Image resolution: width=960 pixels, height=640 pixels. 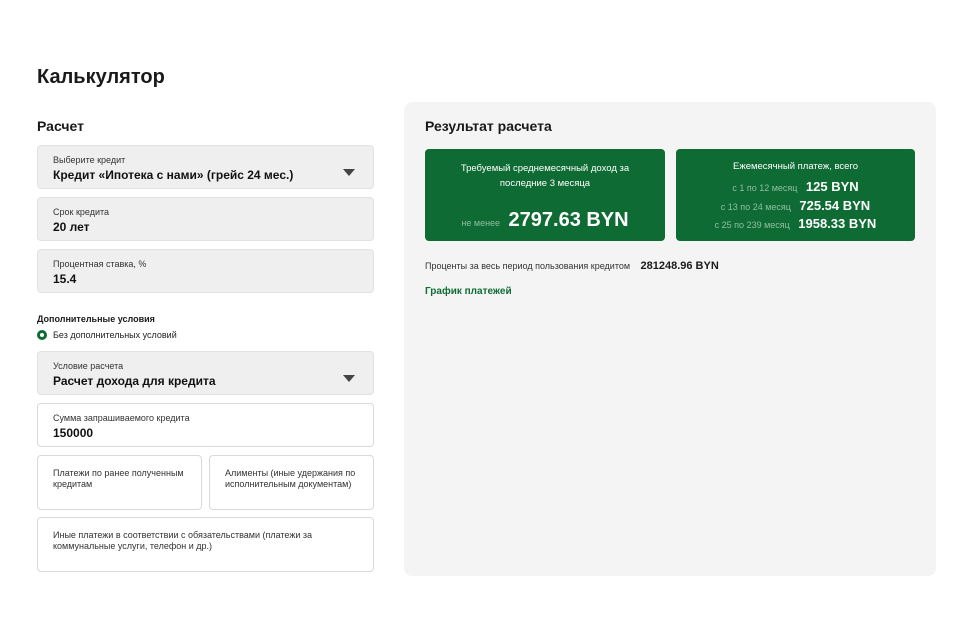 What do you see at coordinates (121, 418) in the screenshot?
I see `amount-label: Сумма запрашиваемого кредита` at bounding box center [121, 418].